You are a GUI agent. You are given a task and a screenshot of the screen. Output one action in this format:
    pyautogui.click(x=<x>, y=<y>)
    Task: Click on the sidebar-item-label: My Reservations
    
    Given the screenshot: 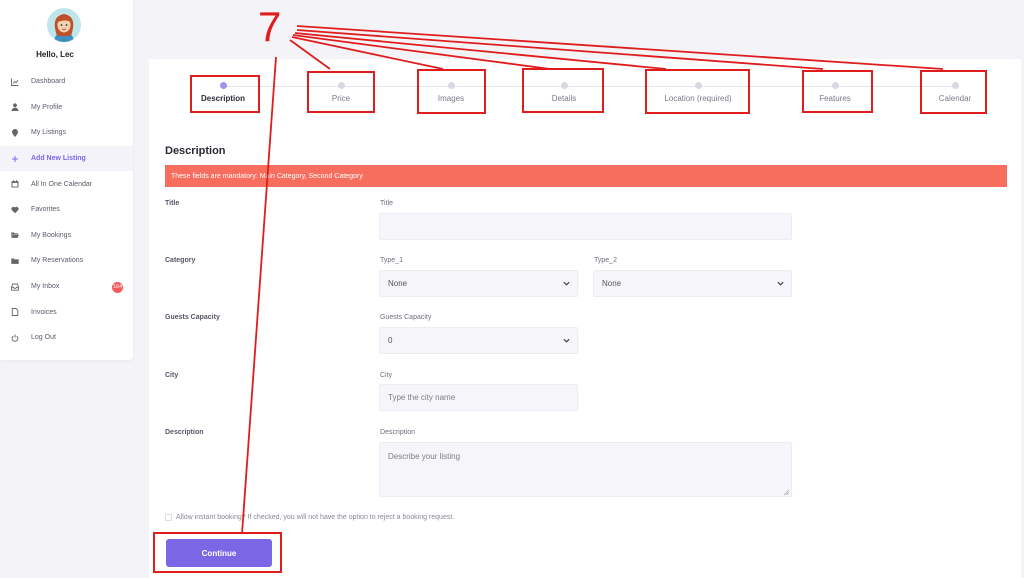 What is the action you would take?
    pyautogui.click(x=57, y=261)
    